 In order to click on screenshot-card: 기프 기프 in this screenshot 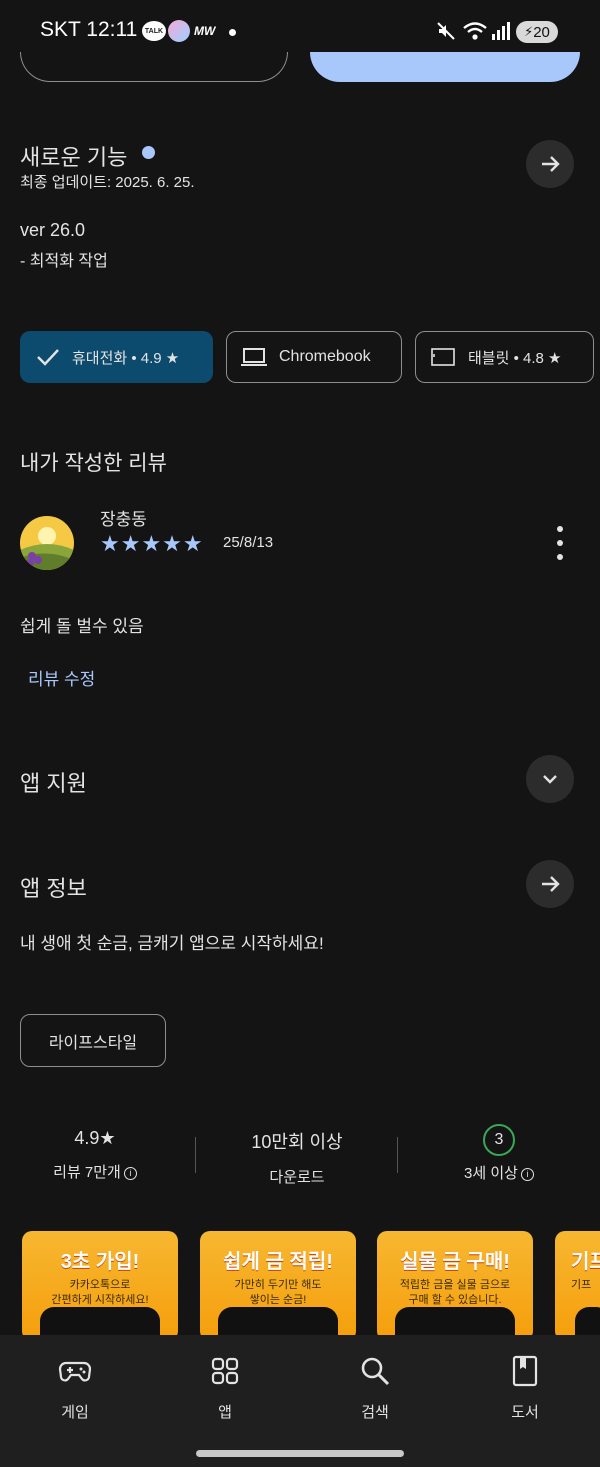, I will do `click(577, 1286)`.